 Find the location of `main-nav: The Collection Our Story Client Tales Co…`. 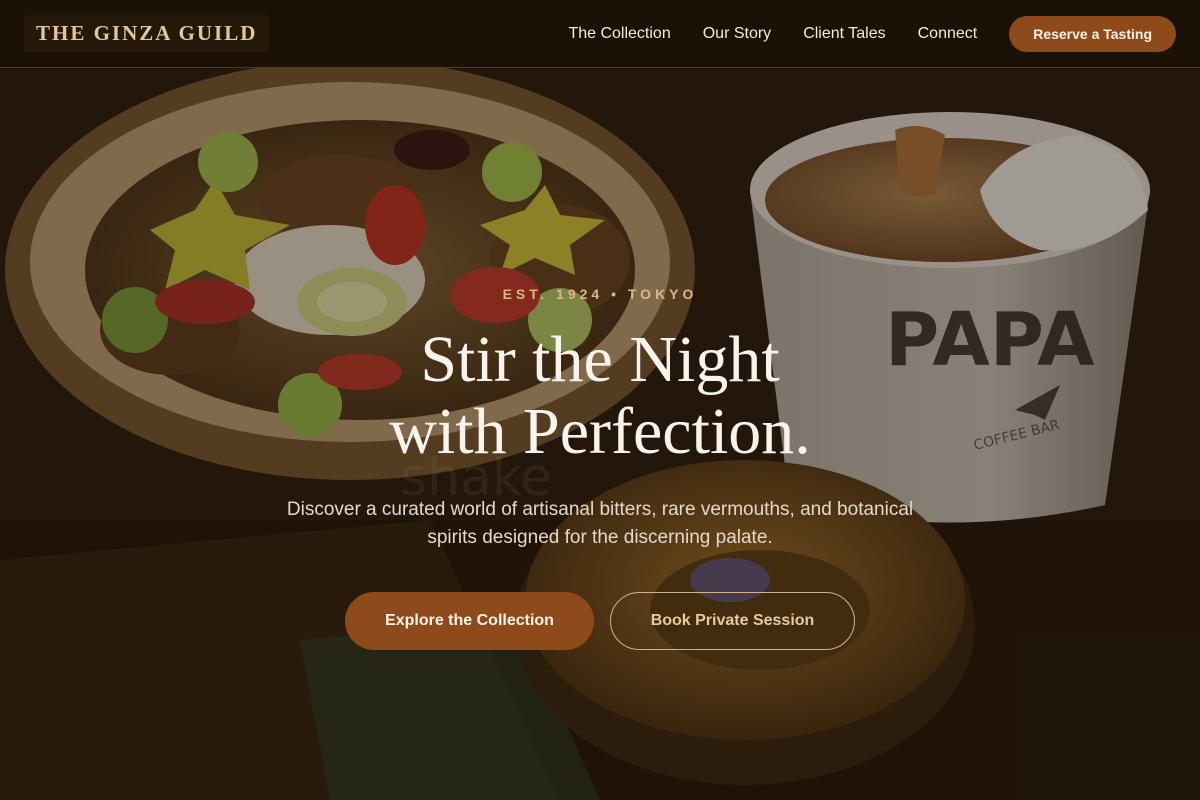

main-nav: The Collection Our Story Client Tales Co… is located at coordinates (872, 33).